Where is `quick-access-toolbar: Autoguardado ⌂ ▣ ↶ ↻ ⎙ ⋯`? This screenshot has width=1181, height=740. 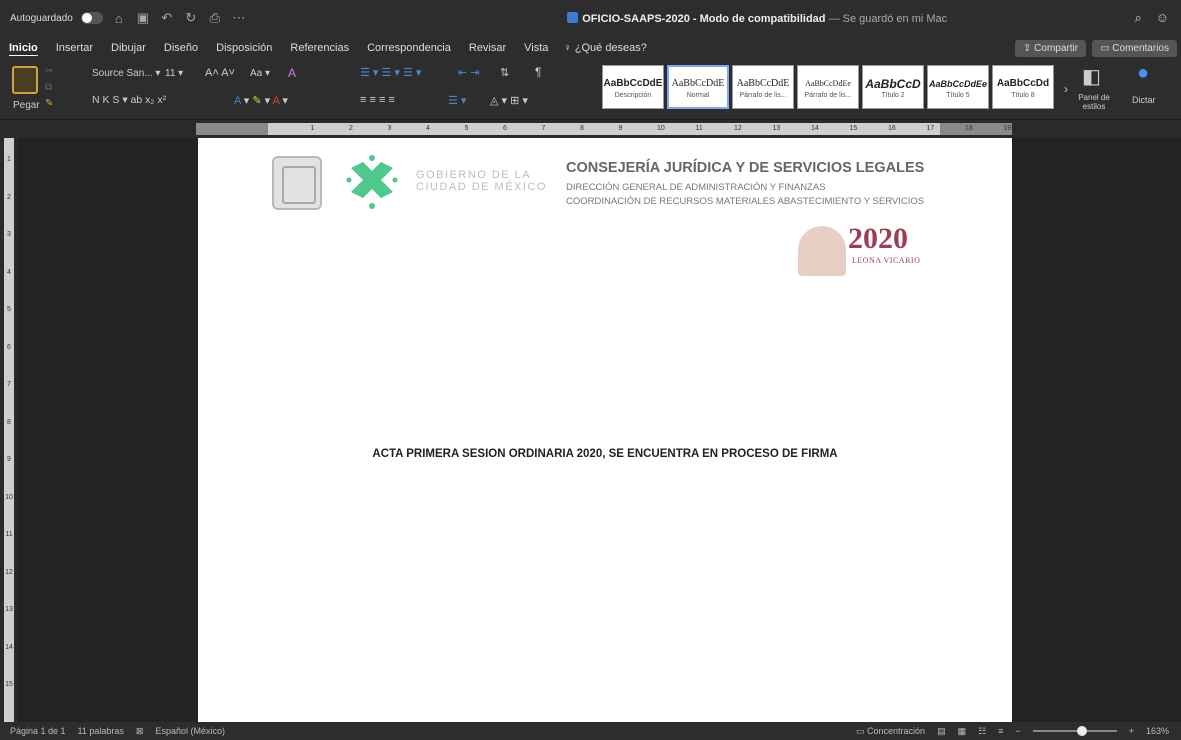 quick-access-toolbar: Autoguardado ⌂ ▣ ↶ ↻ ⎙ ⋯ is located at coordinates (190, 18).